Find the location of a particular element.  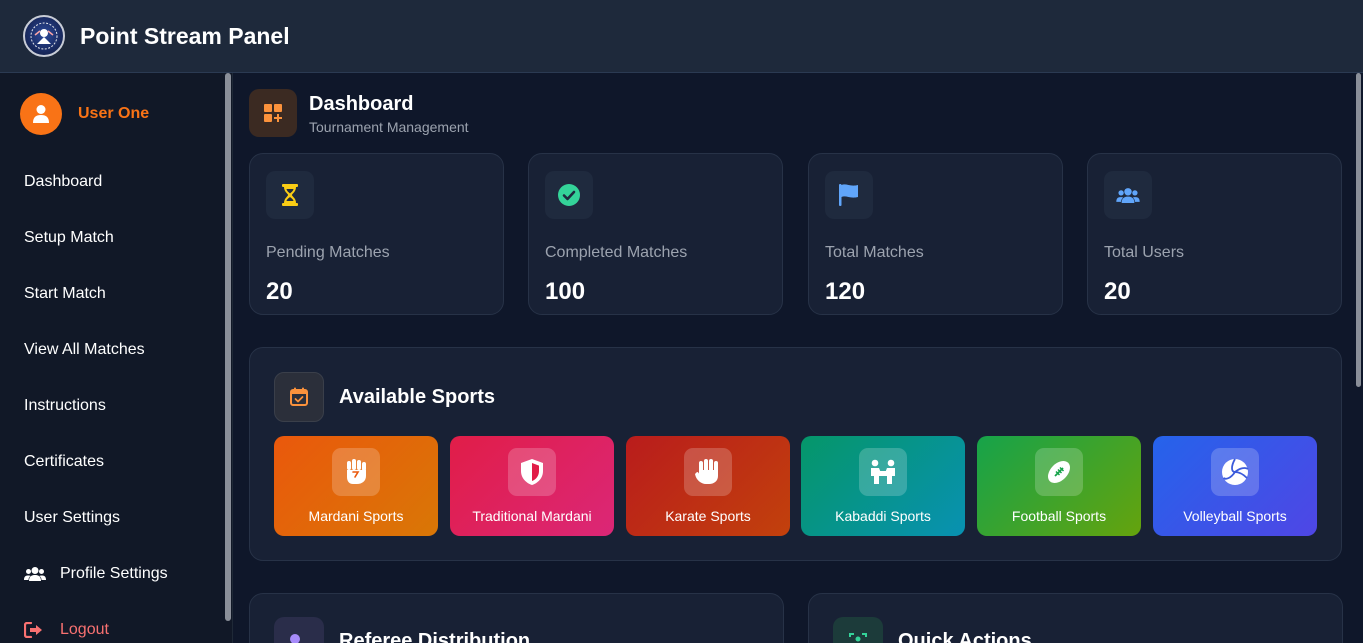

dashboard-plus-icon is located at coordinates (273, 113).